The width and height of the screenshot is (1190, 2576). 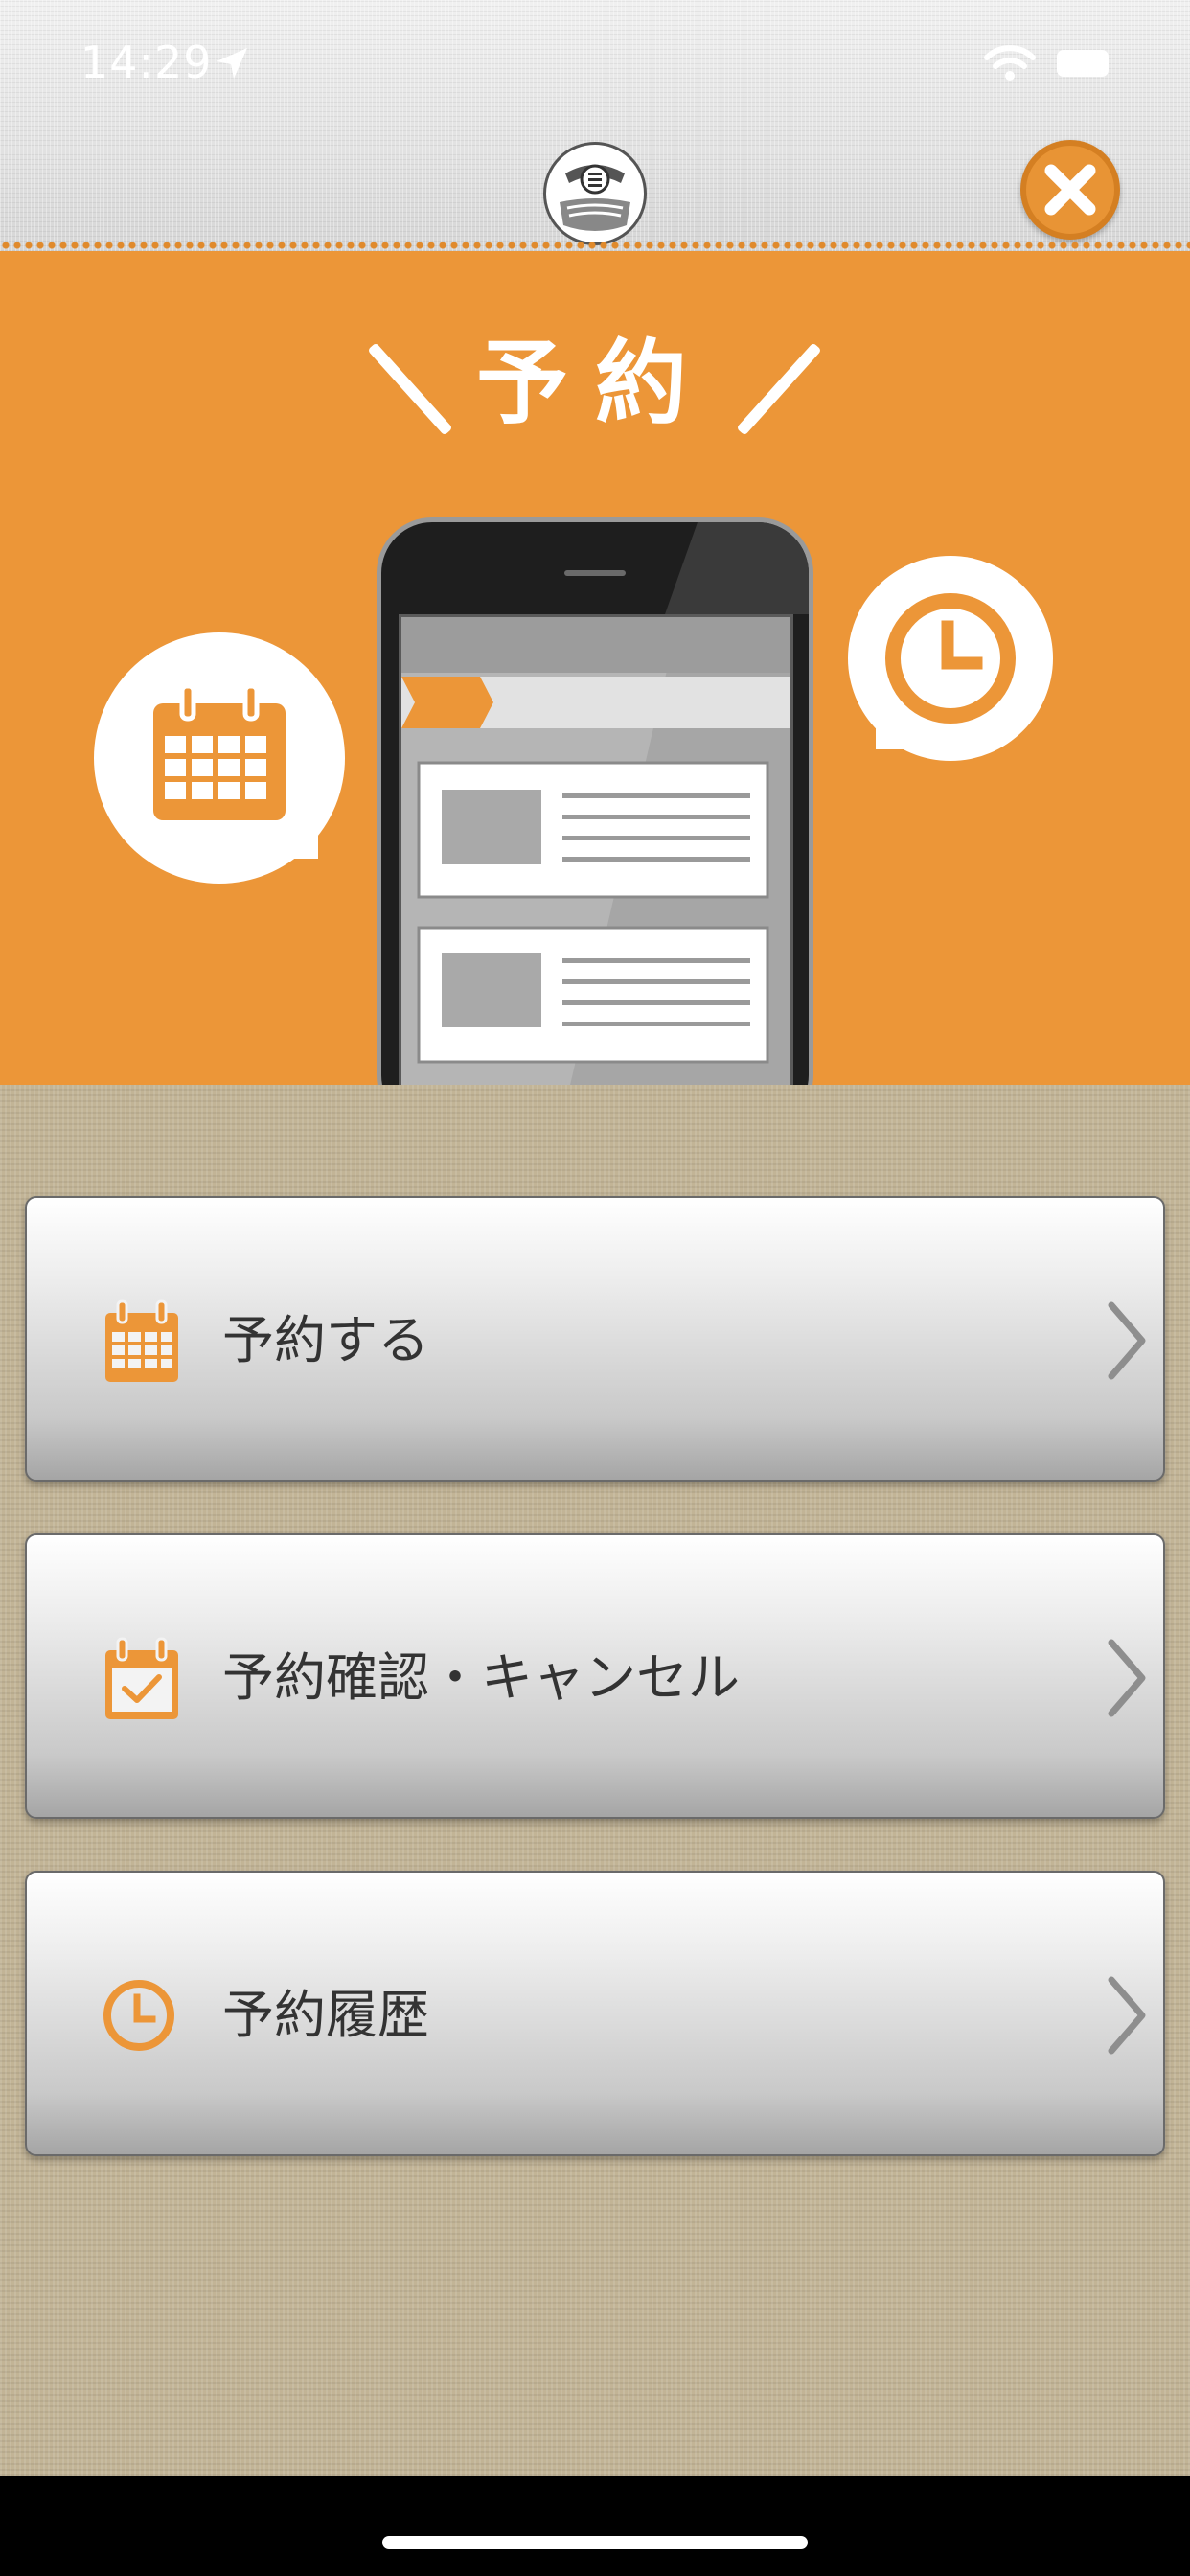 What do you see at coordinates (326, 2015) in the screenshot?
I see `reservation-history-label: 予約履歴` at bounding box center [326, 2015].